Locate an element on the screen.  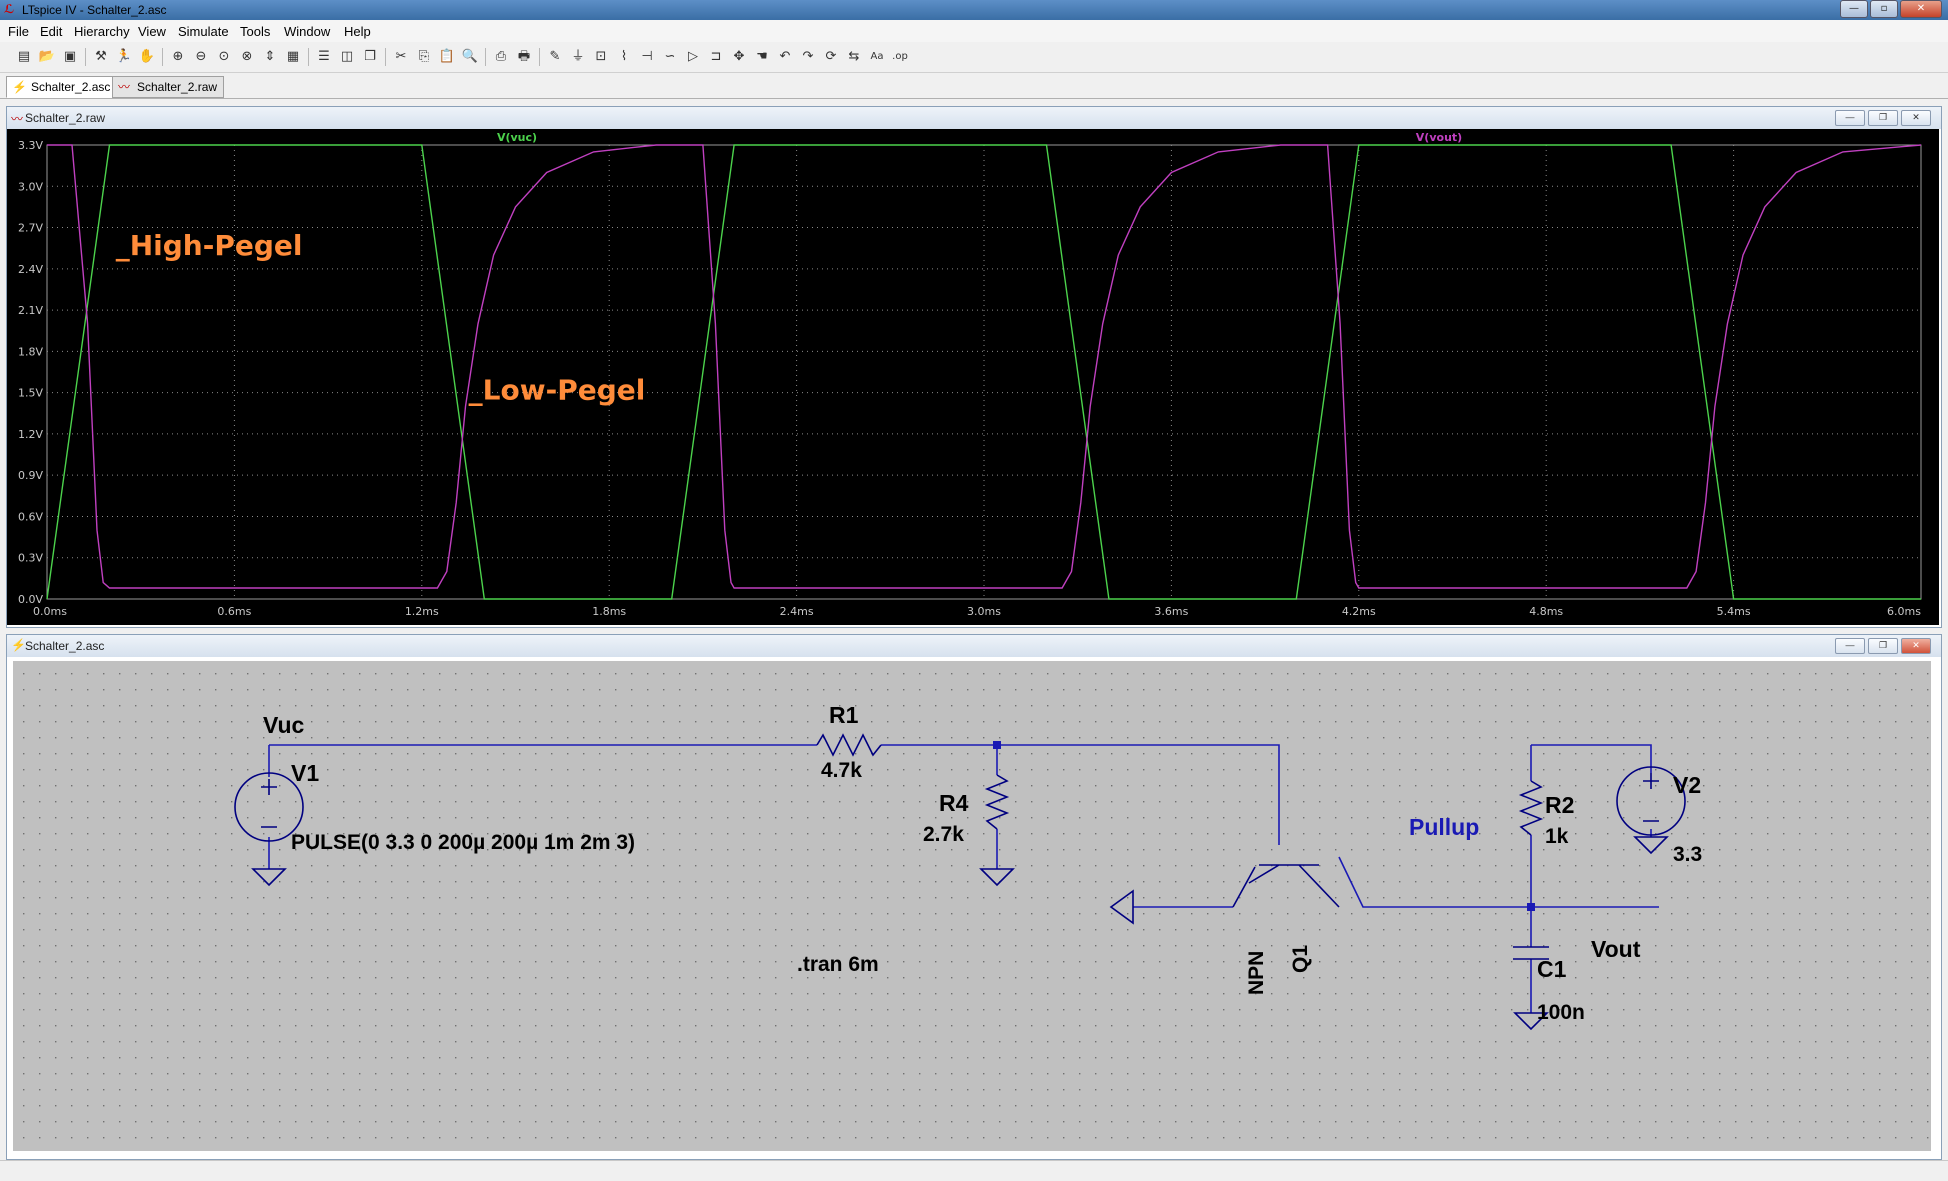
tab-schalter-raw: 〰 Schalter_2.raw is located at coordinates (168, 87).